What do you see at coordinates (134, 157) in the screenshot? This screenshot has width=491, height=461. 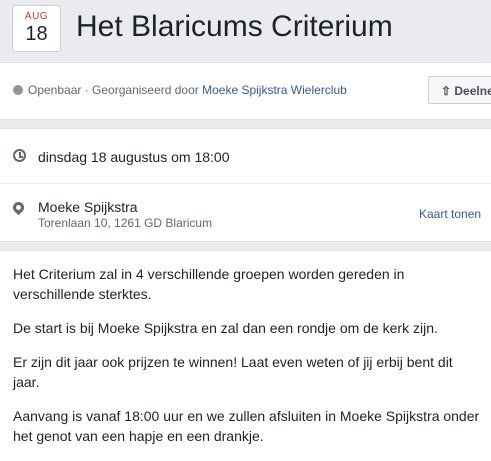 I see `event-datetime: dinsdag 18 augustus om 18:00` at bounding box center [134, 157].